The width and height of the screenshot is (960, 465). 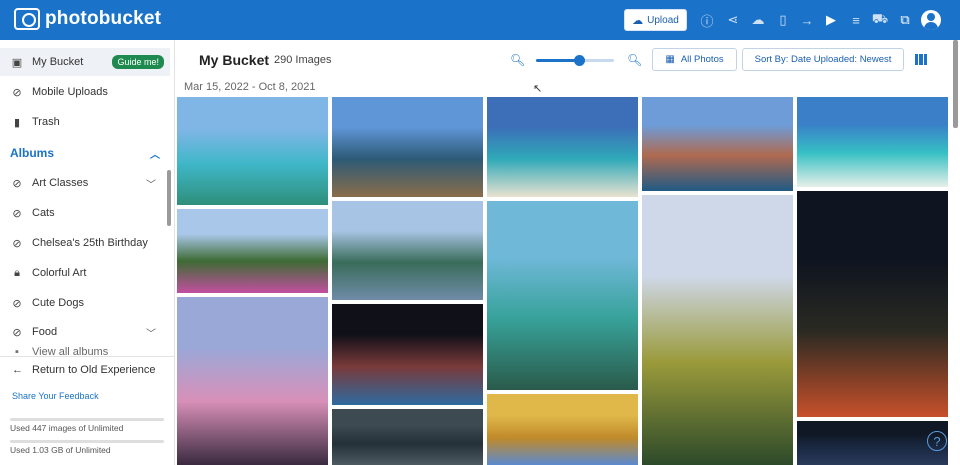 I want to click on sort-label: Sort By: Date Uploaded: Newest, so click(x=823, y=59).